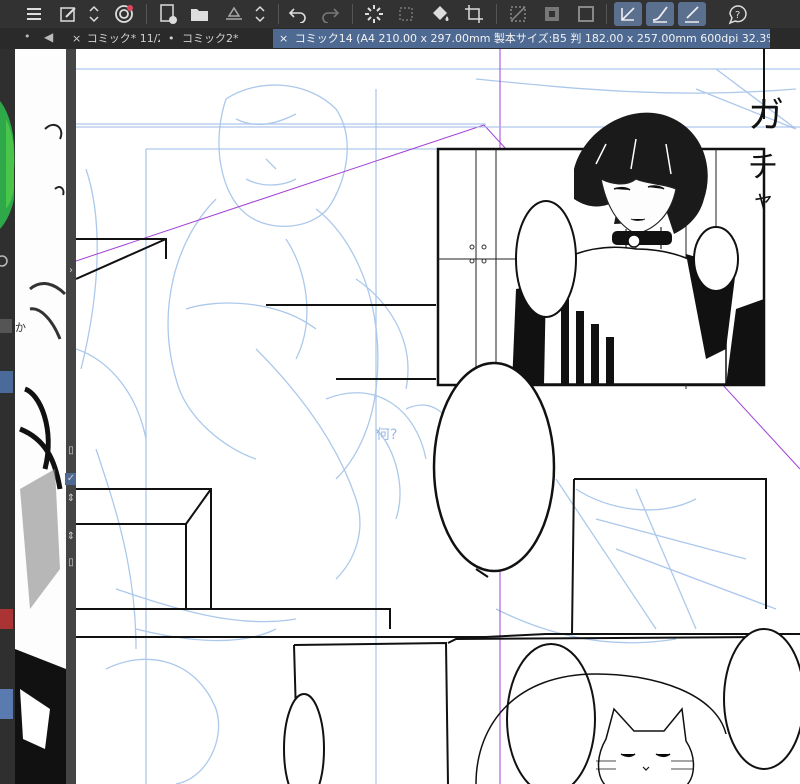  Describe the element at coordinates (123, 38) in the screenshot. I see `tab-label: コミック* 11/24` at that location.